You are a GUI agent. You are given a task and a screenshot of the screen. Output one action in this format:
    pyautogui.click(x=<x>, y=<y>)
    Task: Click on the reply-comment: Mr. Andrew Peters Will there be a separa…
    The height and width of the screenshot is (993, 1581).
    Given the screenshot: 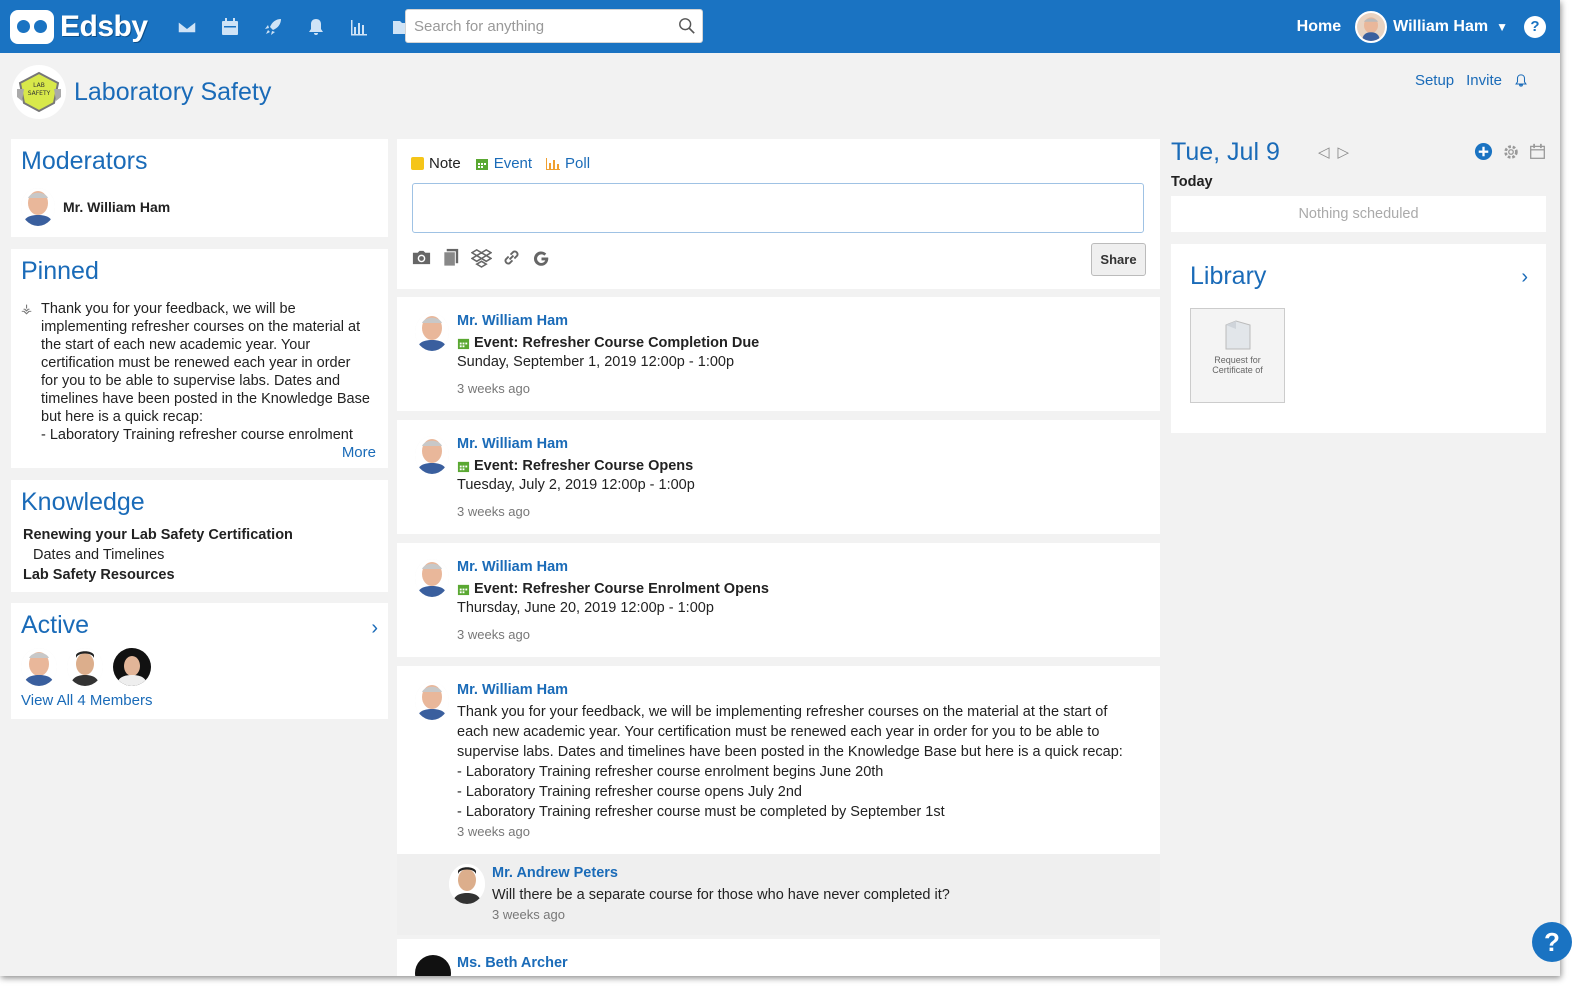 What is the action you would take?
    pyautogui.click(x=778, y=894)
    